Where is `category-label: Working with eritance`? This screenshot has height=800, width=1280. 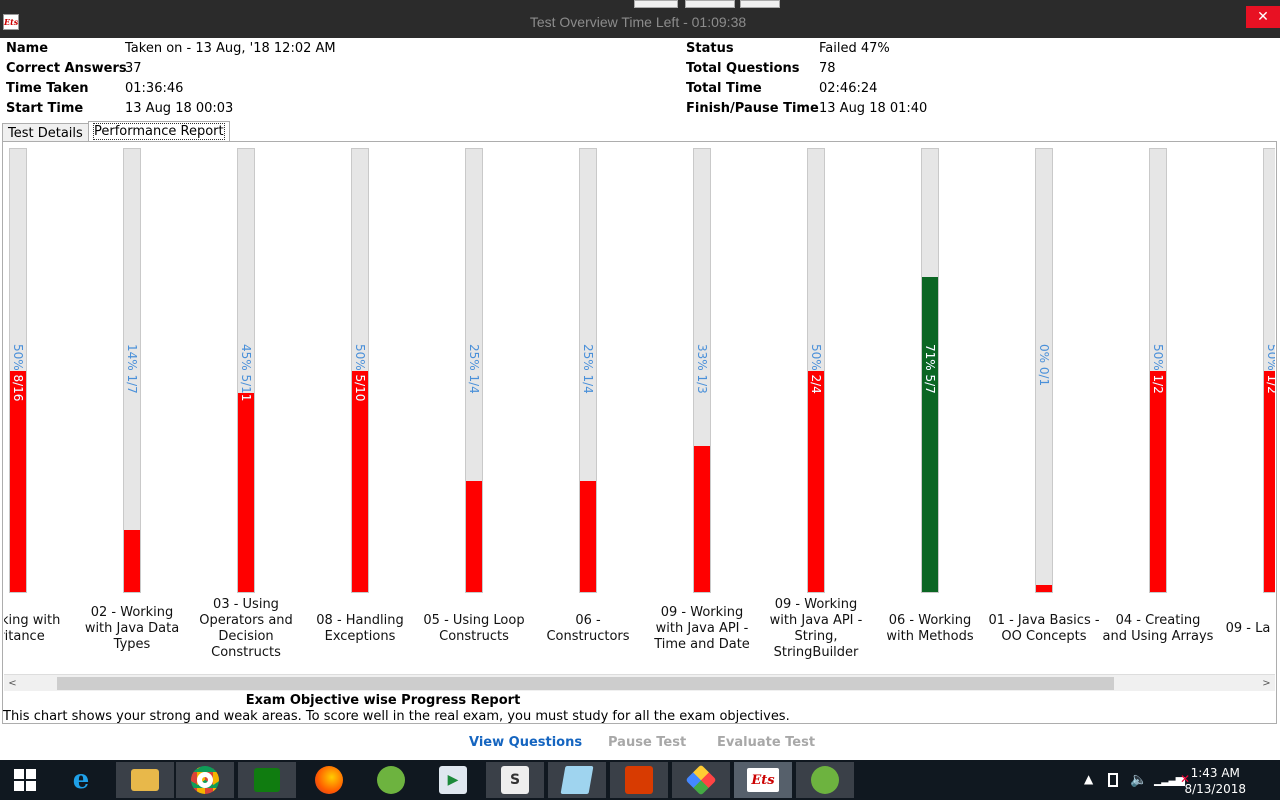 category-label: Working with eritance is located at coordinates (32, 628).